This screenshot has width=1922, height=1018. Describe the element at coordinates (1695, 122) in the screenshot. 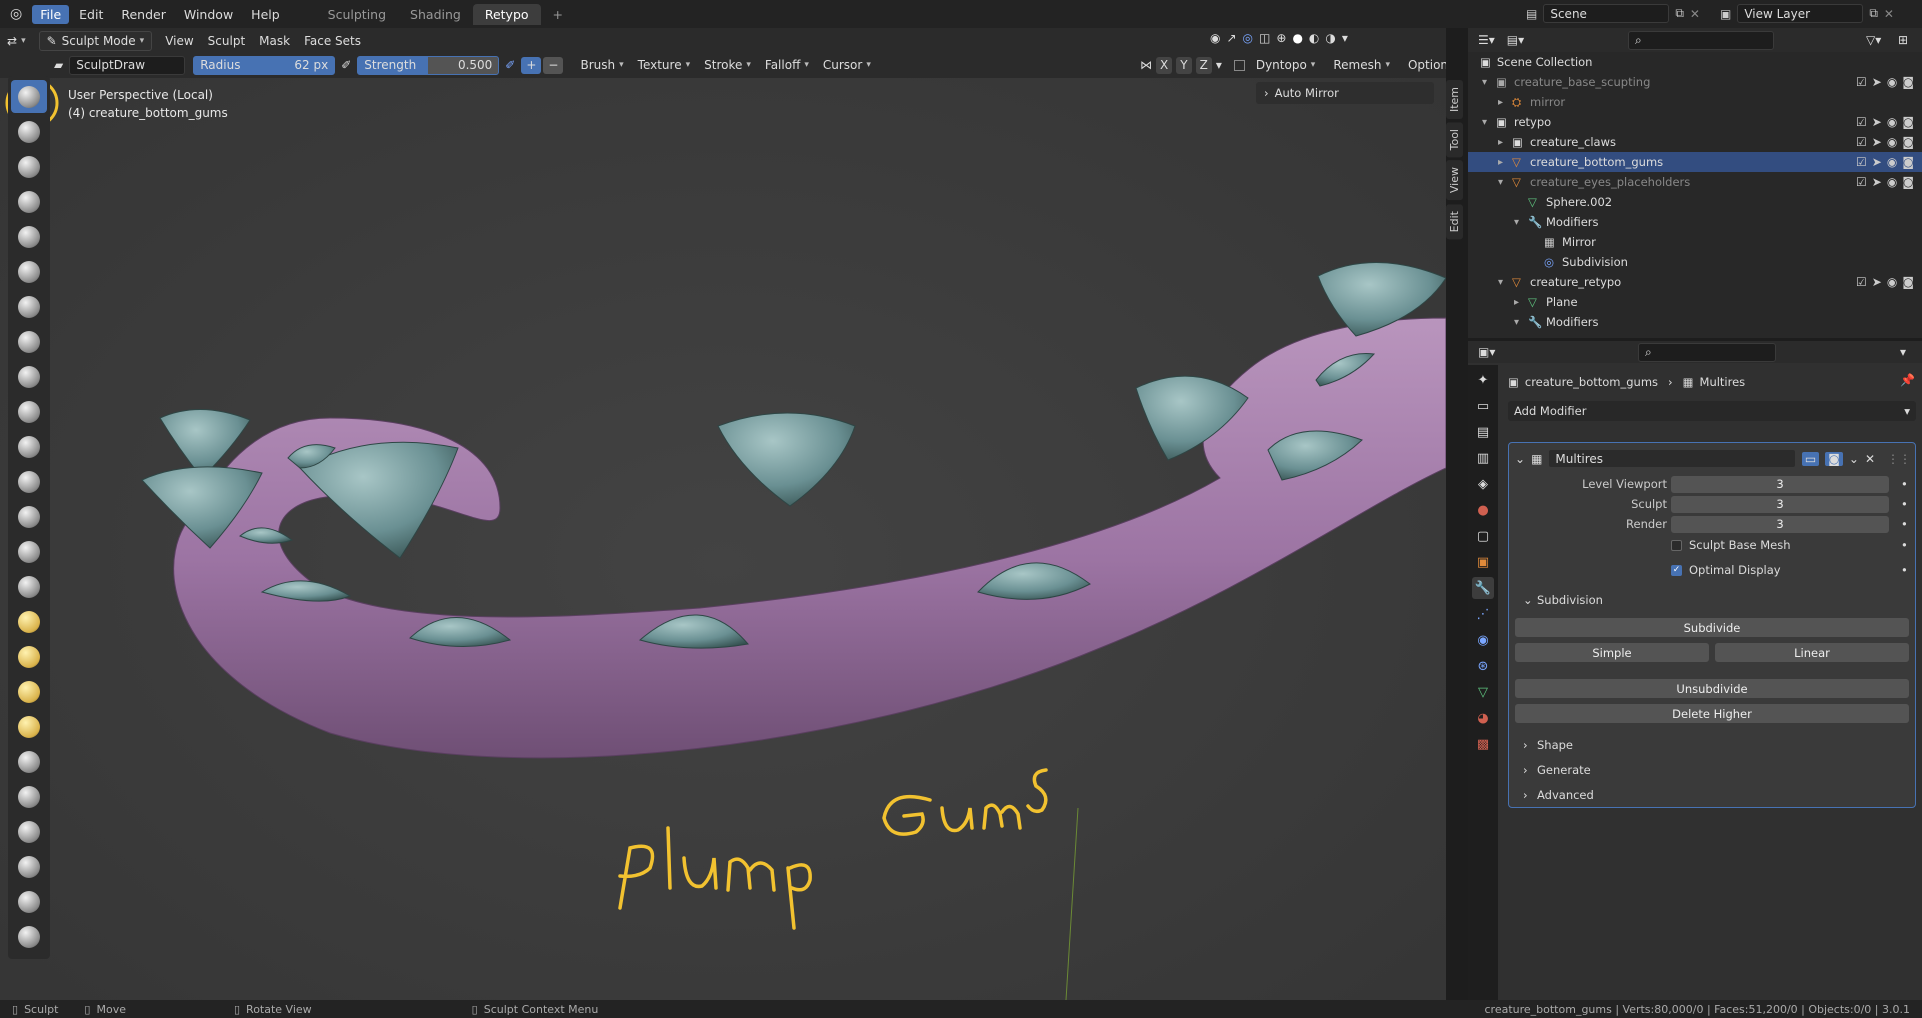

I see `outliner-row: ▾ ▣ retypo ☑ ➤ ◉ ◙` at that location.